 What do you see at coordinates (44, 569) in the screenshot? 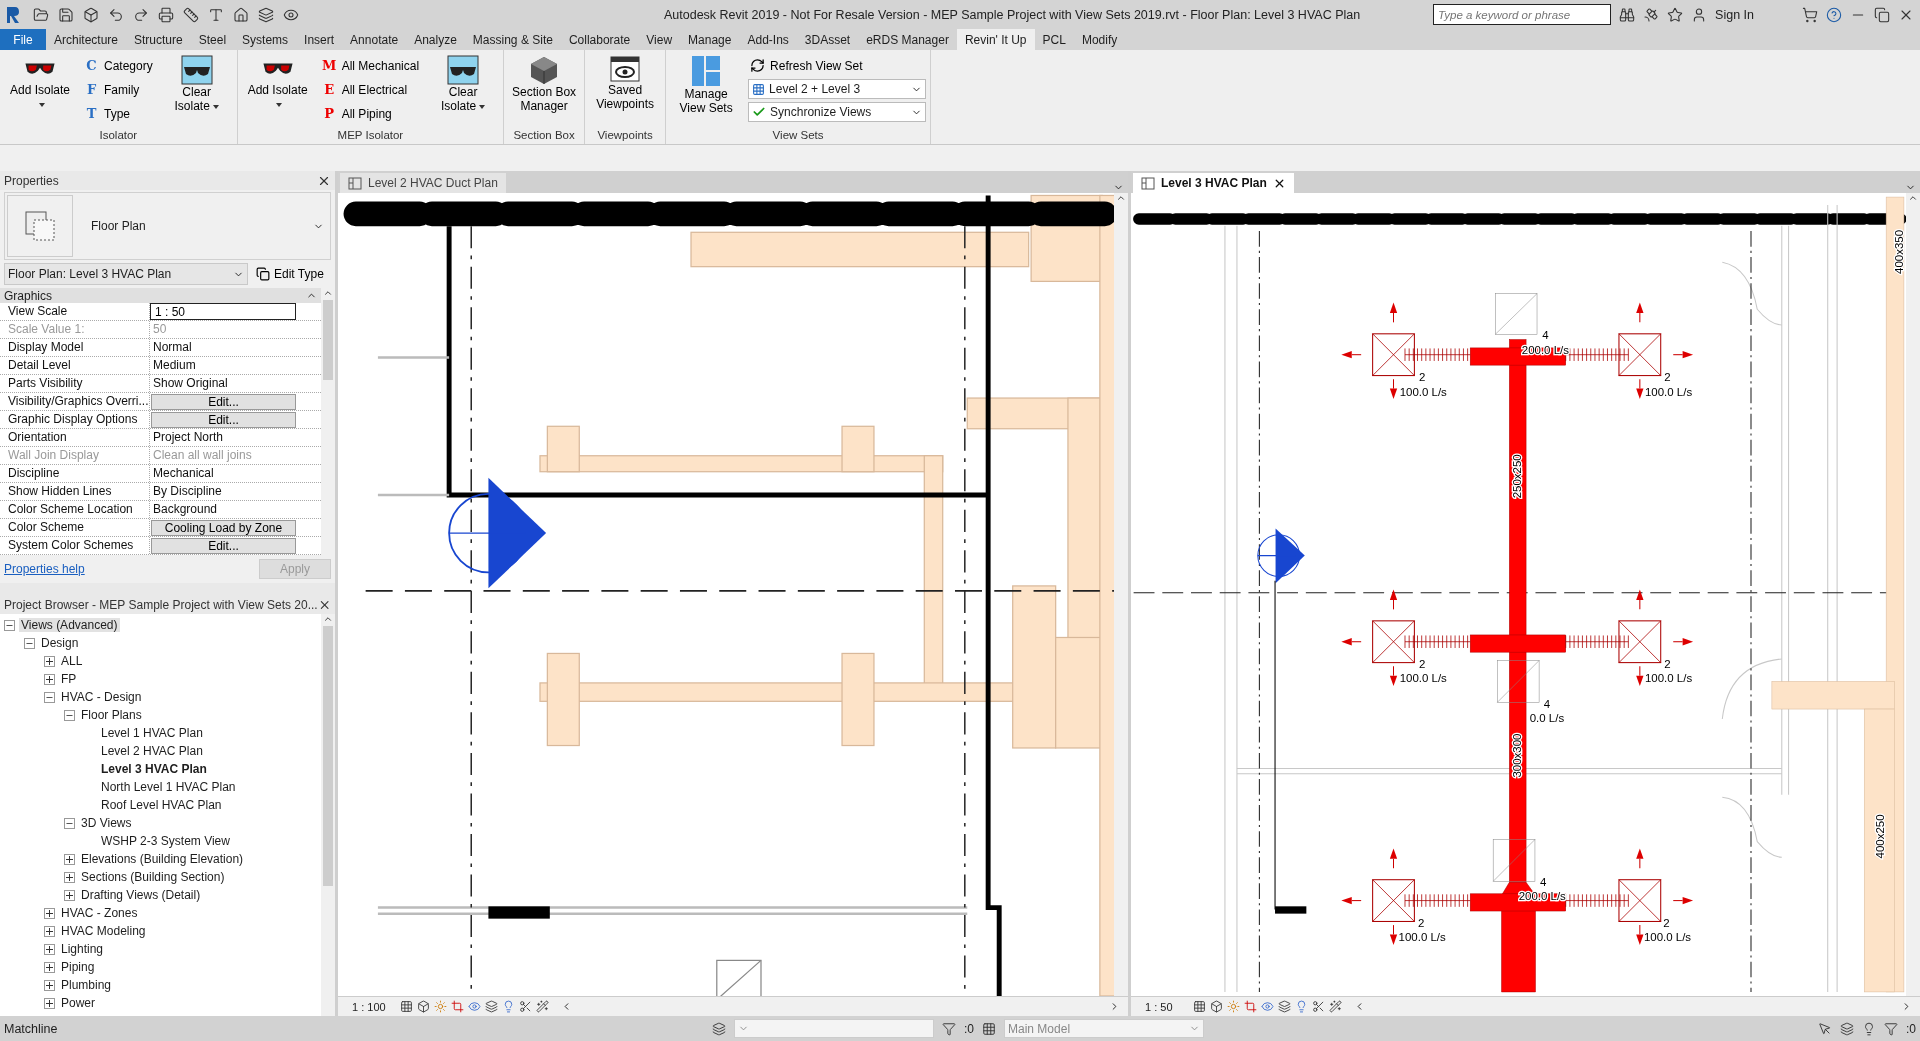
I see `properties-help-link: Properties help` at bounding box center [44, 569].